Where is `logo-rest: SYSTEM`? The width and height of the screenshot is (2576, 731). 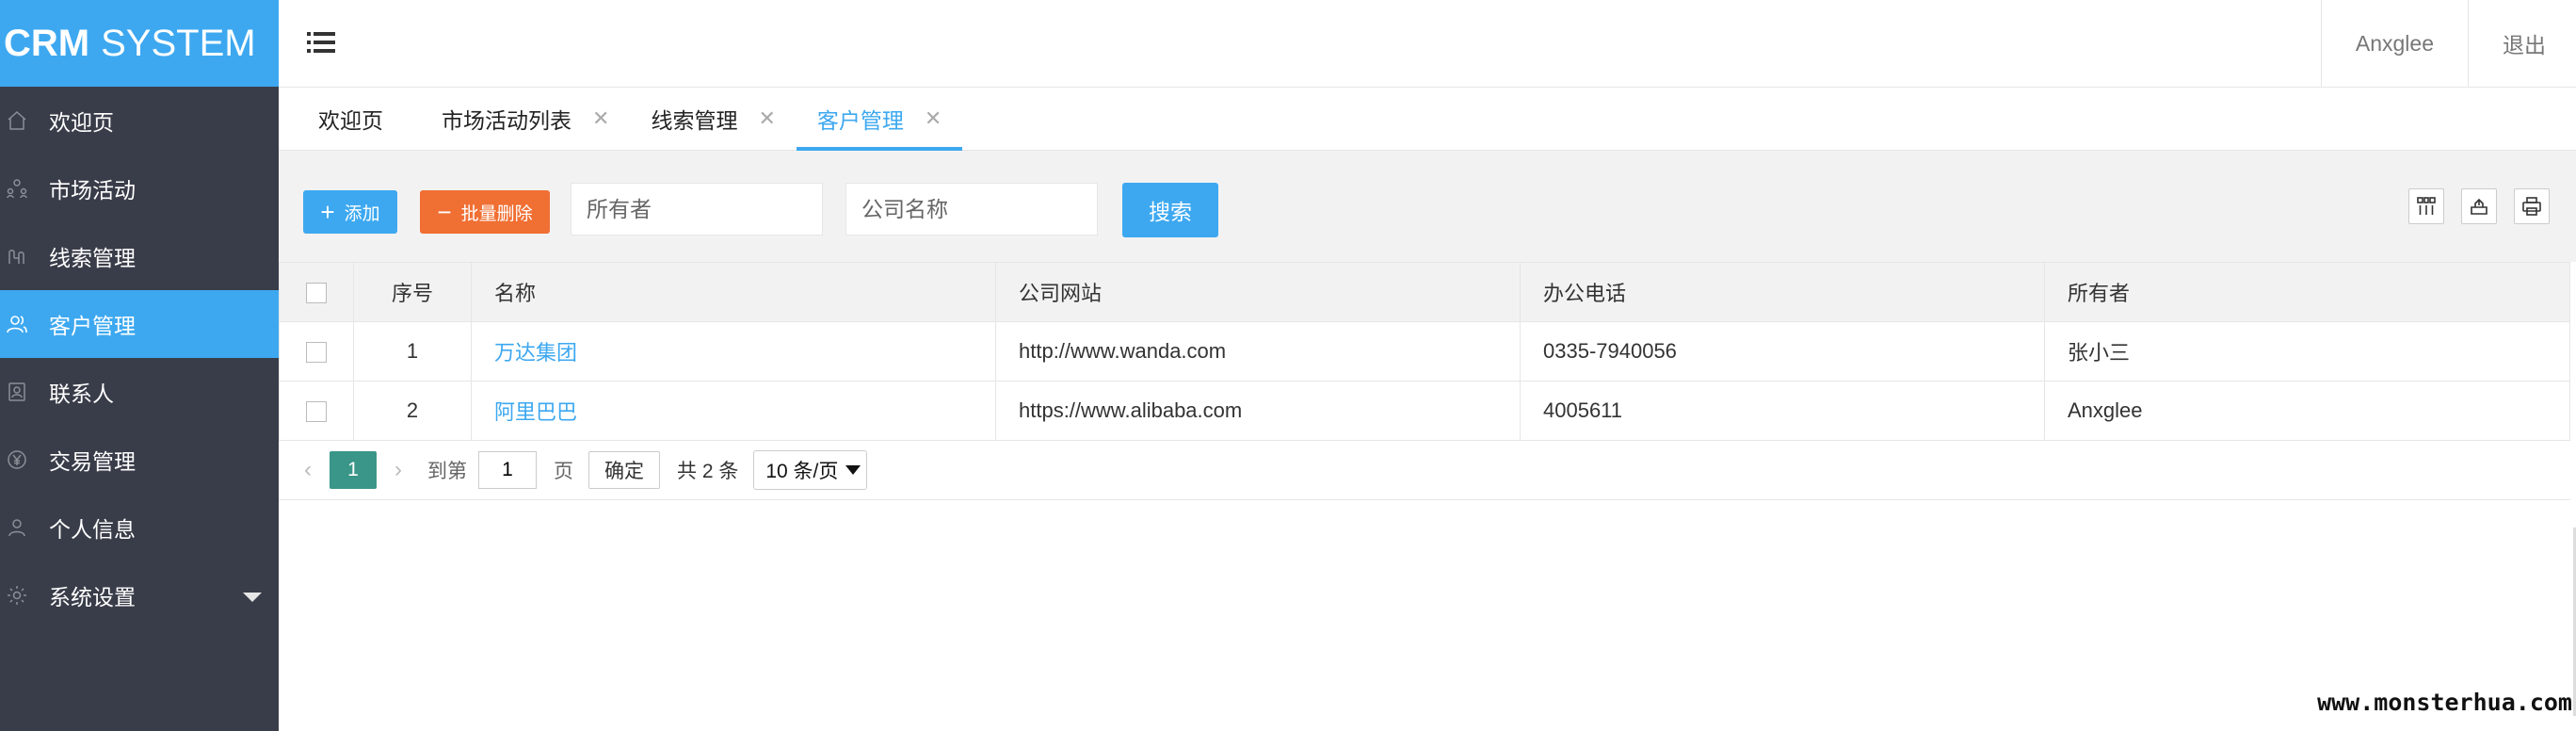 logo-rest: SYSTEM is located at coordinates (178, 43).